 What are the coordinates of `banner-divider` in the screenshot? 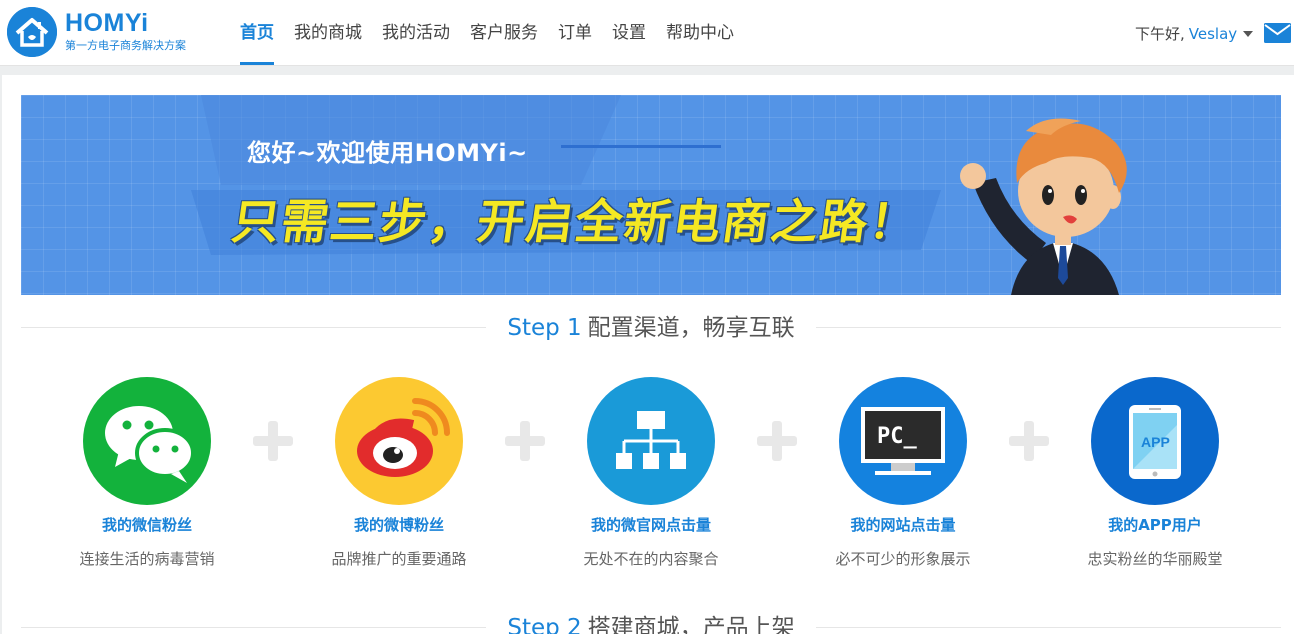 It's located at (641, 146).